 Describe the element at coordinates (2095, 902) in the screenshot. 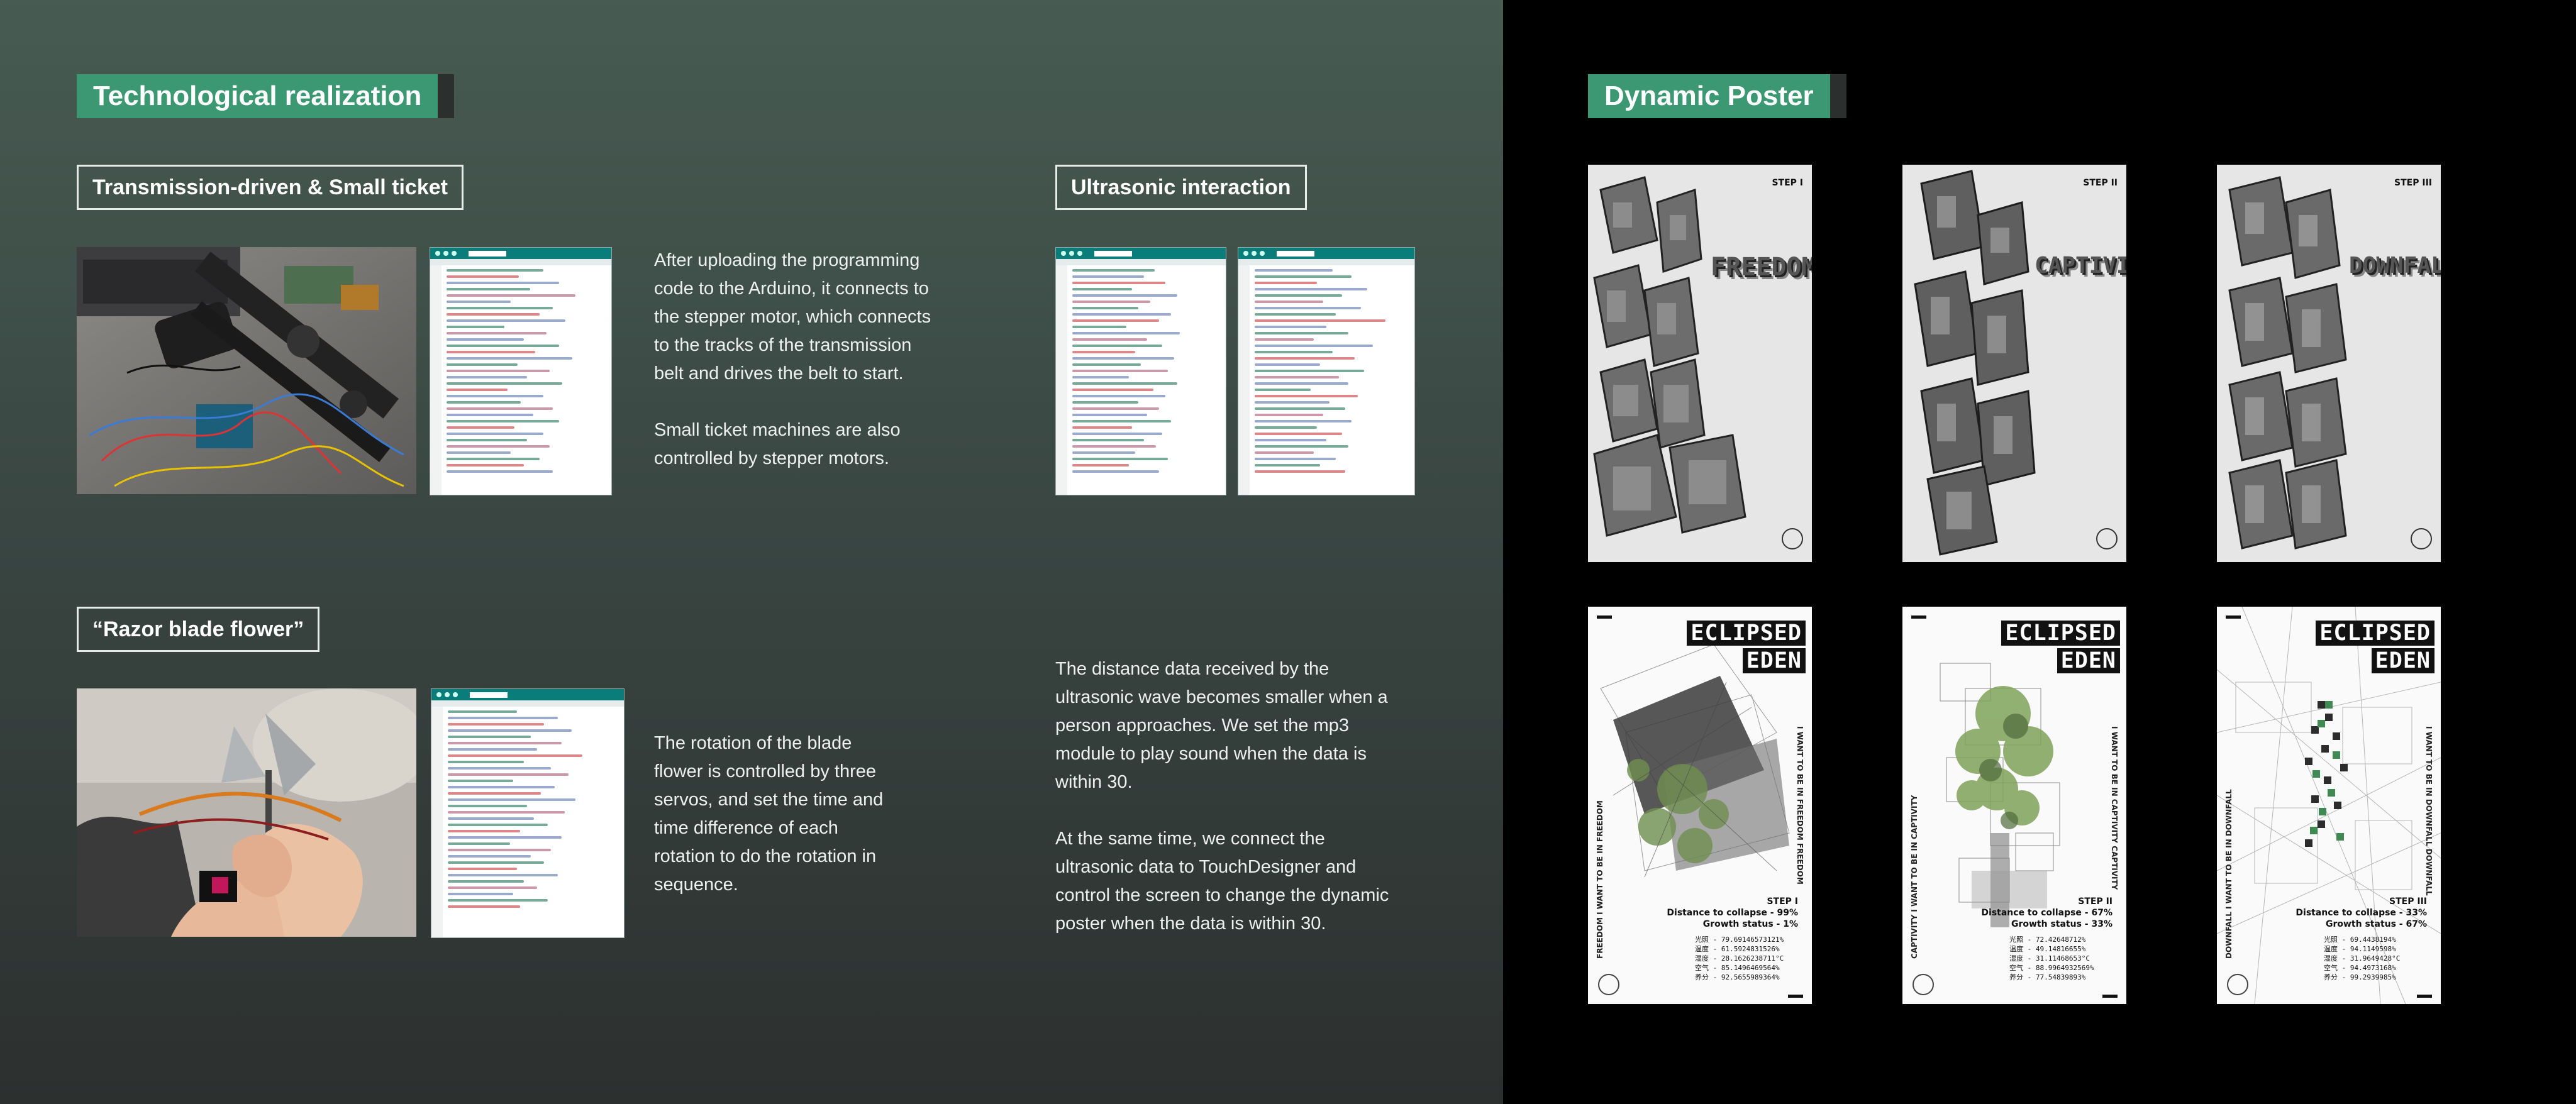

I see `step-label: STEP II` at that location.